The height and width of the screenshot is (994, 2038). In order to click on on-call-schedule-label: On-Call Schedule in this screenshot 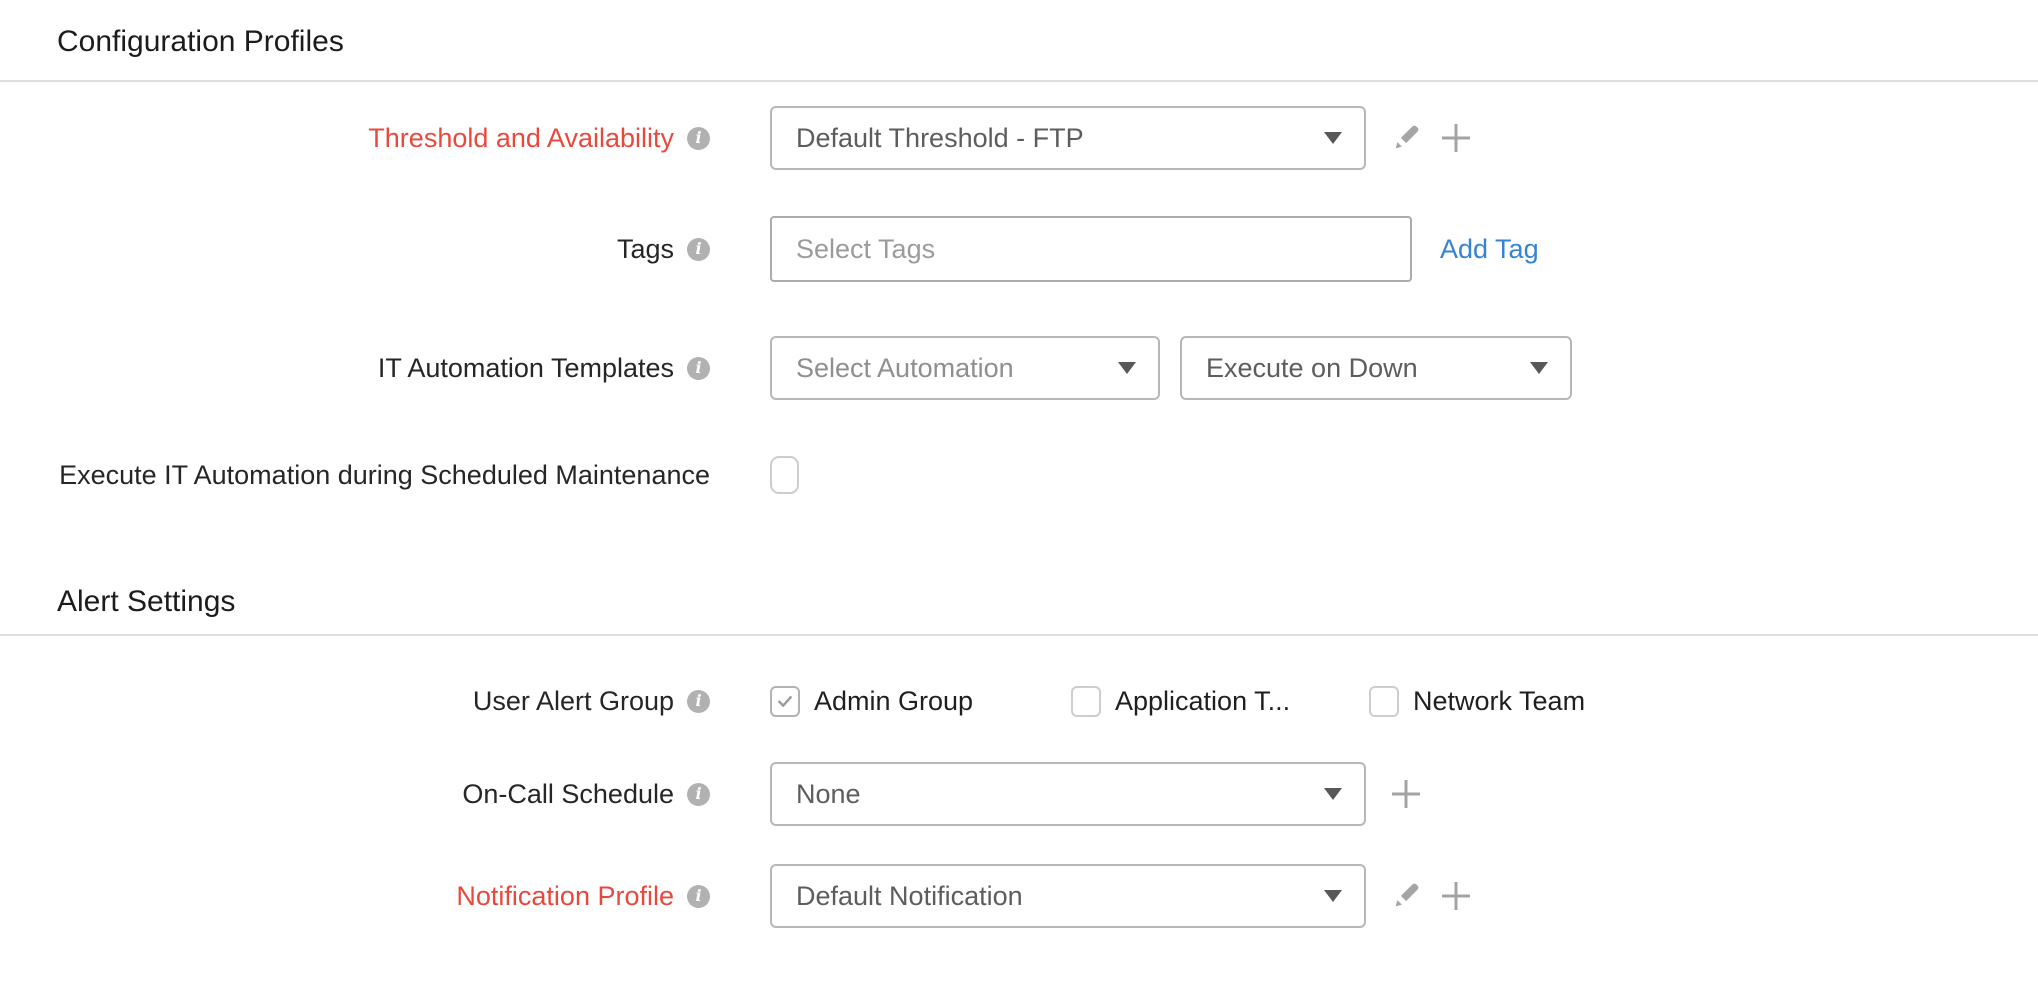, I will do `click(568, 794)`.